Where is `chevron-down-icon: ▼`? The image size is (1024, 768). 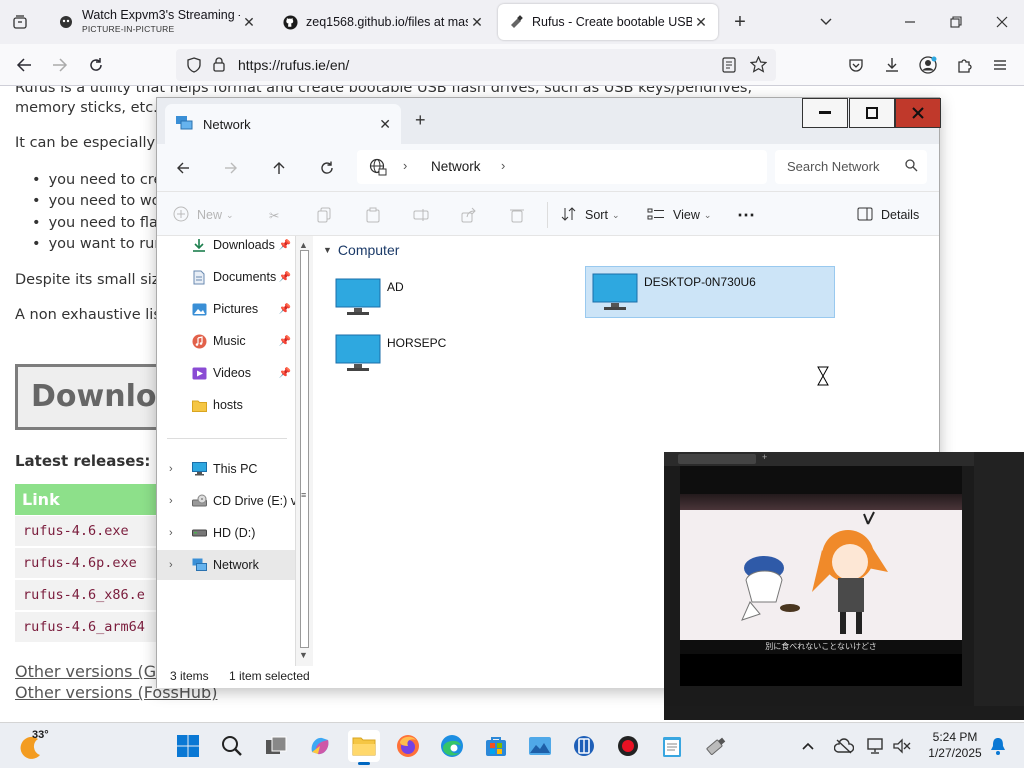
chevron-down-icon: ▼ is located at coordinates (327, 250).